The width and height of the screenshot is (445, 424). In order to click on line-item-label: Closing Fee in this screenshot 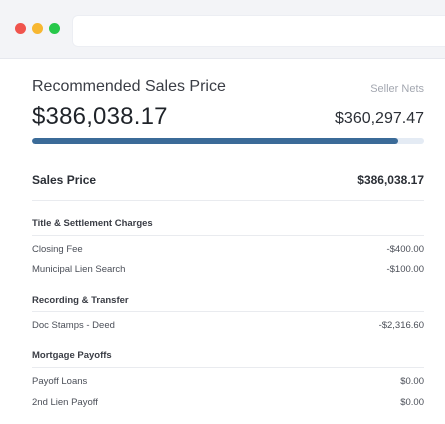, I will do `click(57, 249)`.